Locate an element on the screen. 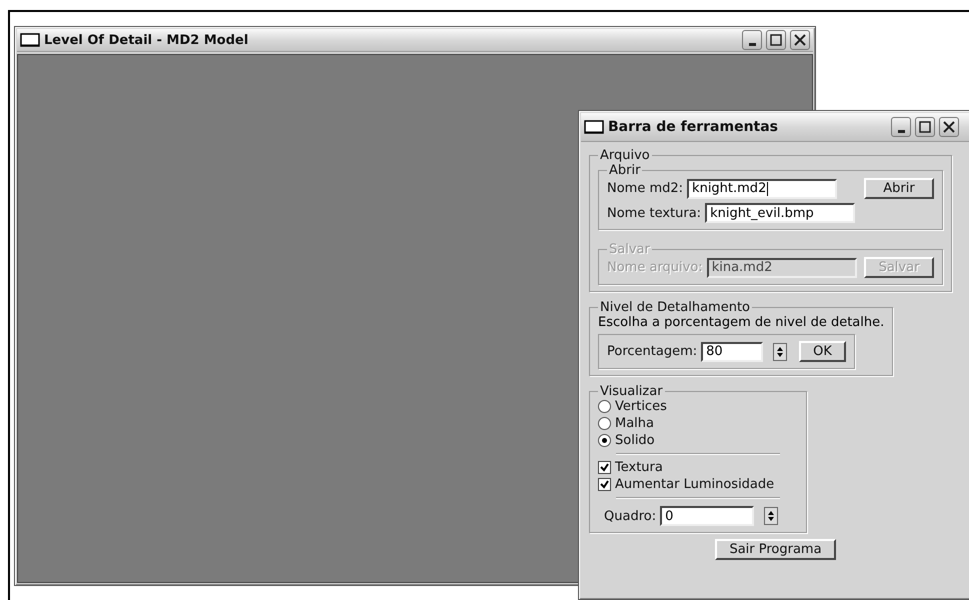 The image size is (969, 600). window-title: Level Of Detail - MD2 Model is located at coordinates (147, 40).